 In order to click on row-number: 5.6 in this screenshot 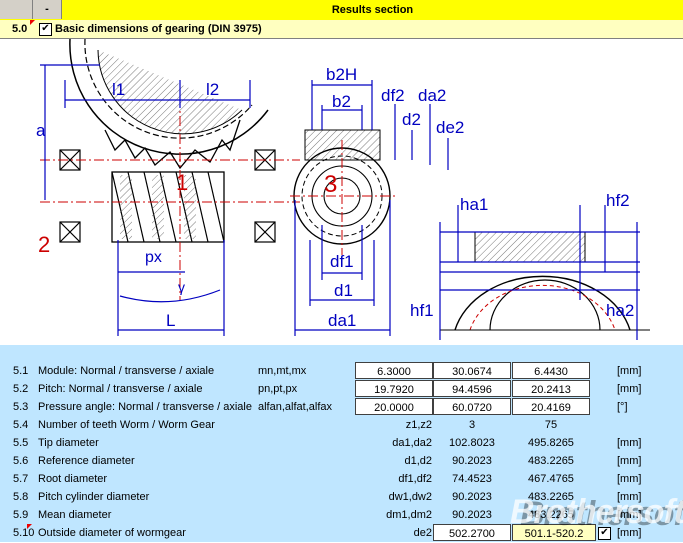, I will do `click(21, 461)`.